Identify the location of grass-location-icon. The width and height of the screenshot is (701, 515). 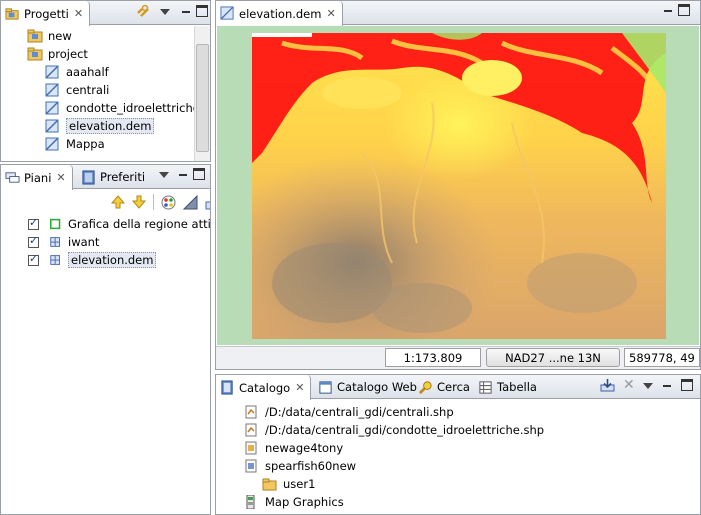
(251, 448).